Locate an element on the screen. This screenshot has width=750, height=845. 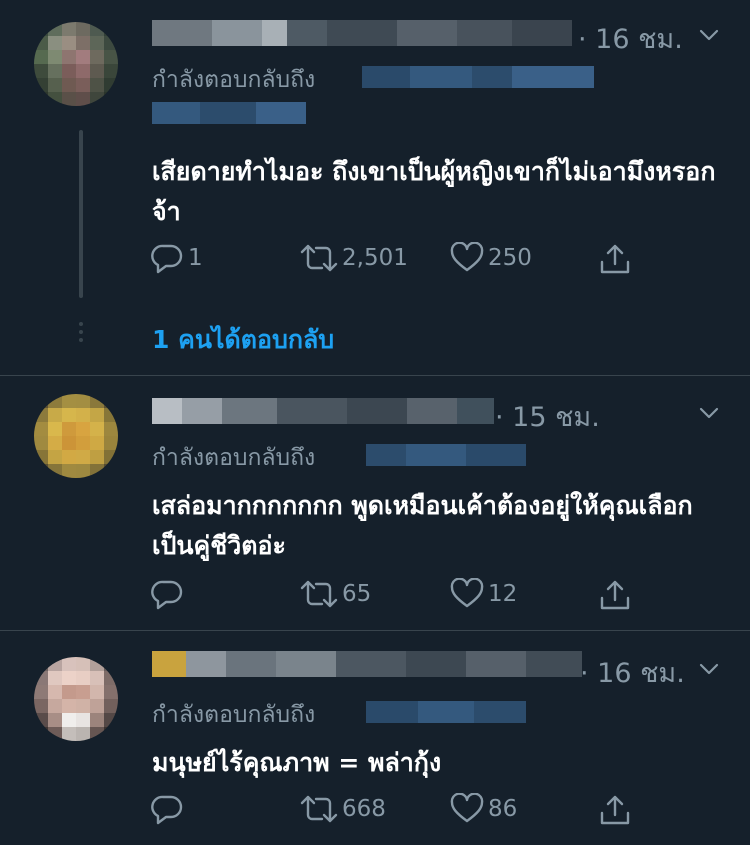
reply-button: 1 is located at coordinates (176, 258).